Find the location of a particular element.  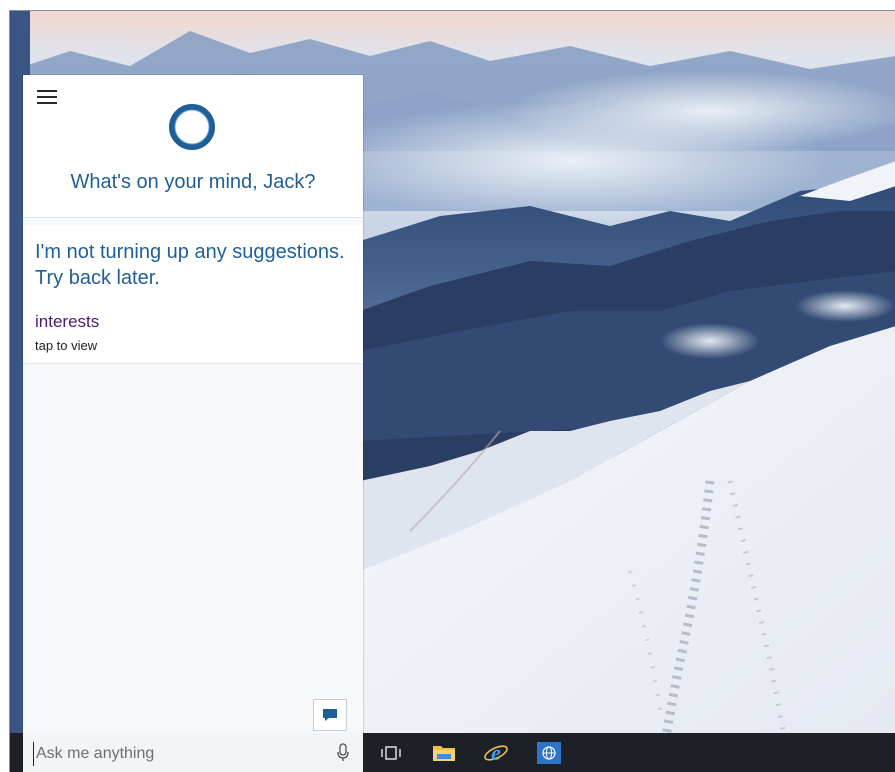

feedback-button is located at coordinates (330, 715).